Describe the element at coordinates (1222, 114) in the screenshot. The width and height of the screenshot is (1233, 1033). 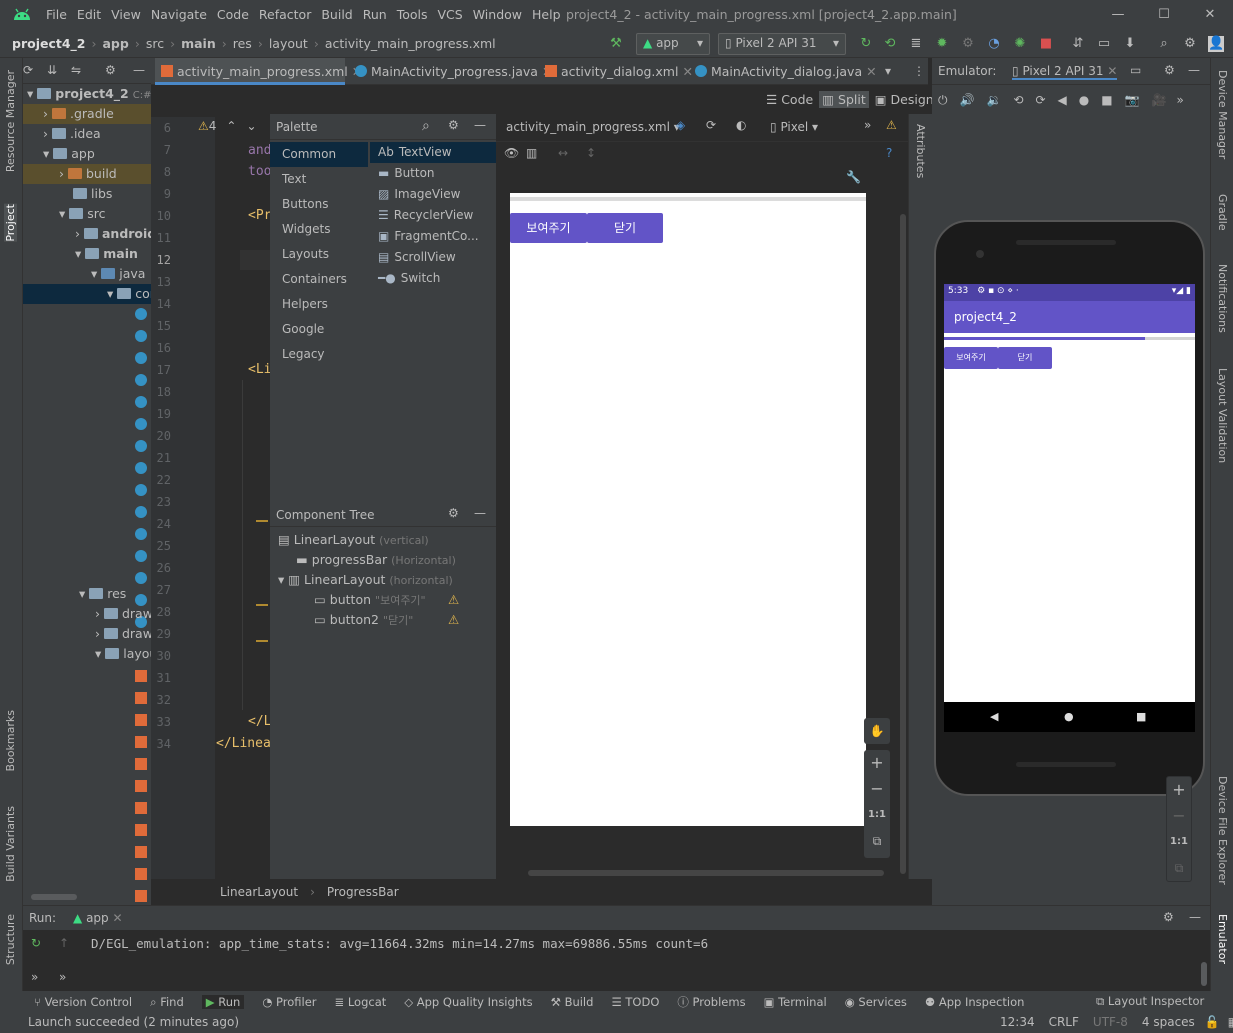
I see `device-manager-tab: Device Manager` at that location.